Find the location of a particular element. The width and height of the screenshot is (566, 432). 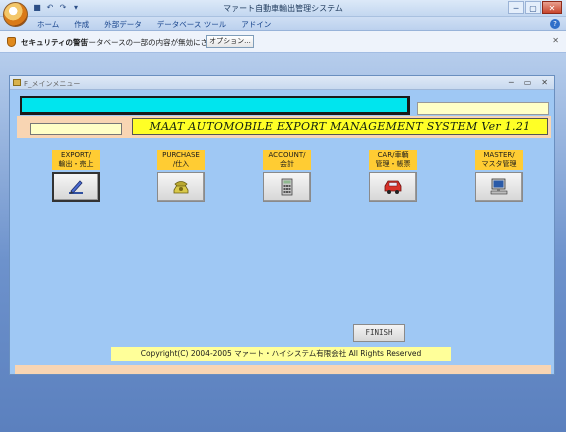

office-button is located at coordinates (15, 14).